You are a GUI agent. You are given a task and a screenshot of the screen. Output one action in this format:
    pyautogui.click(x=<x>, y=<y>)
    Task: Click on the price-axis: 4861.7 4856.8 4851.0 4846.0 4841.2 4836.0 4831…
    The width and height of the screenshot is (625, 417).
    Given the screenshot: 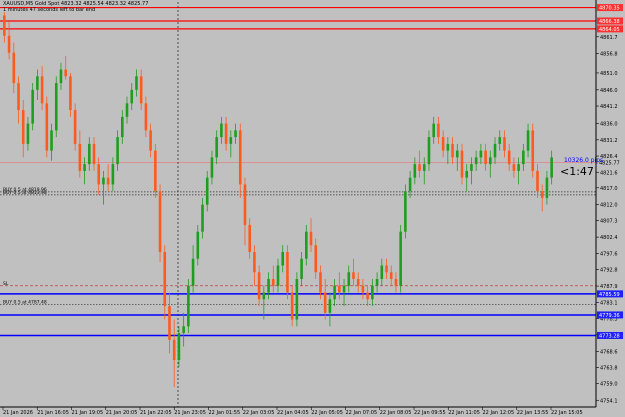 What is the action you would take?
    pyautogui.click(x=607, y=219)
    